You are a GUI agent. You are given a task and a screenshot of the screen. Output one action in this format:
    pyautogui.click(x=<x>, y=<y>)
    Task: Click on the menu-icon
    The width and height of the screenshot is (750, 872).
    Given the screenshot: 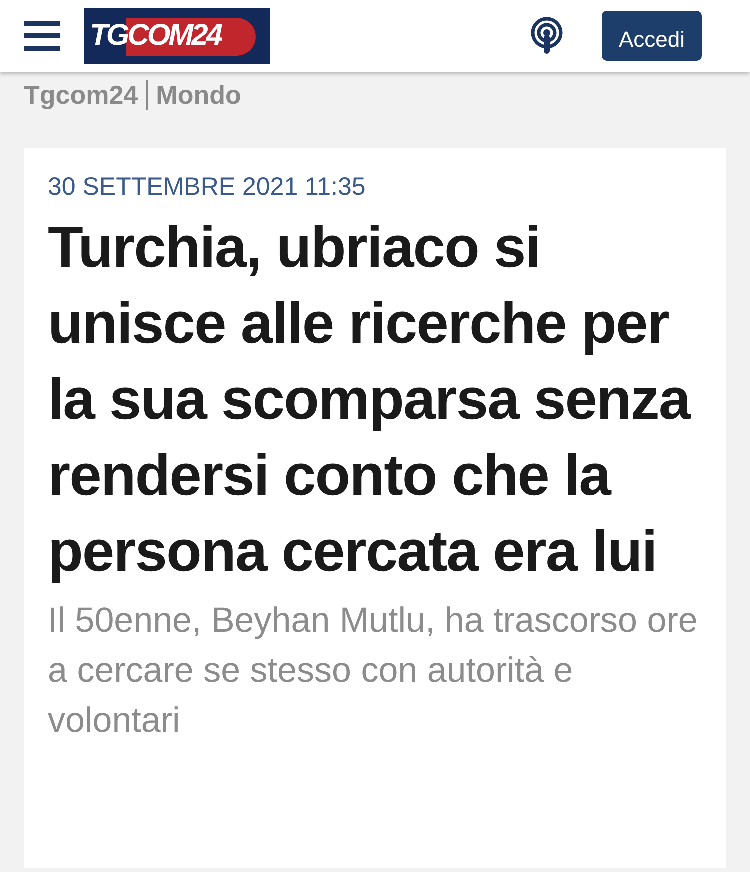 What is the action you would take?
    pyautogui.click(x=42, y=36)
    